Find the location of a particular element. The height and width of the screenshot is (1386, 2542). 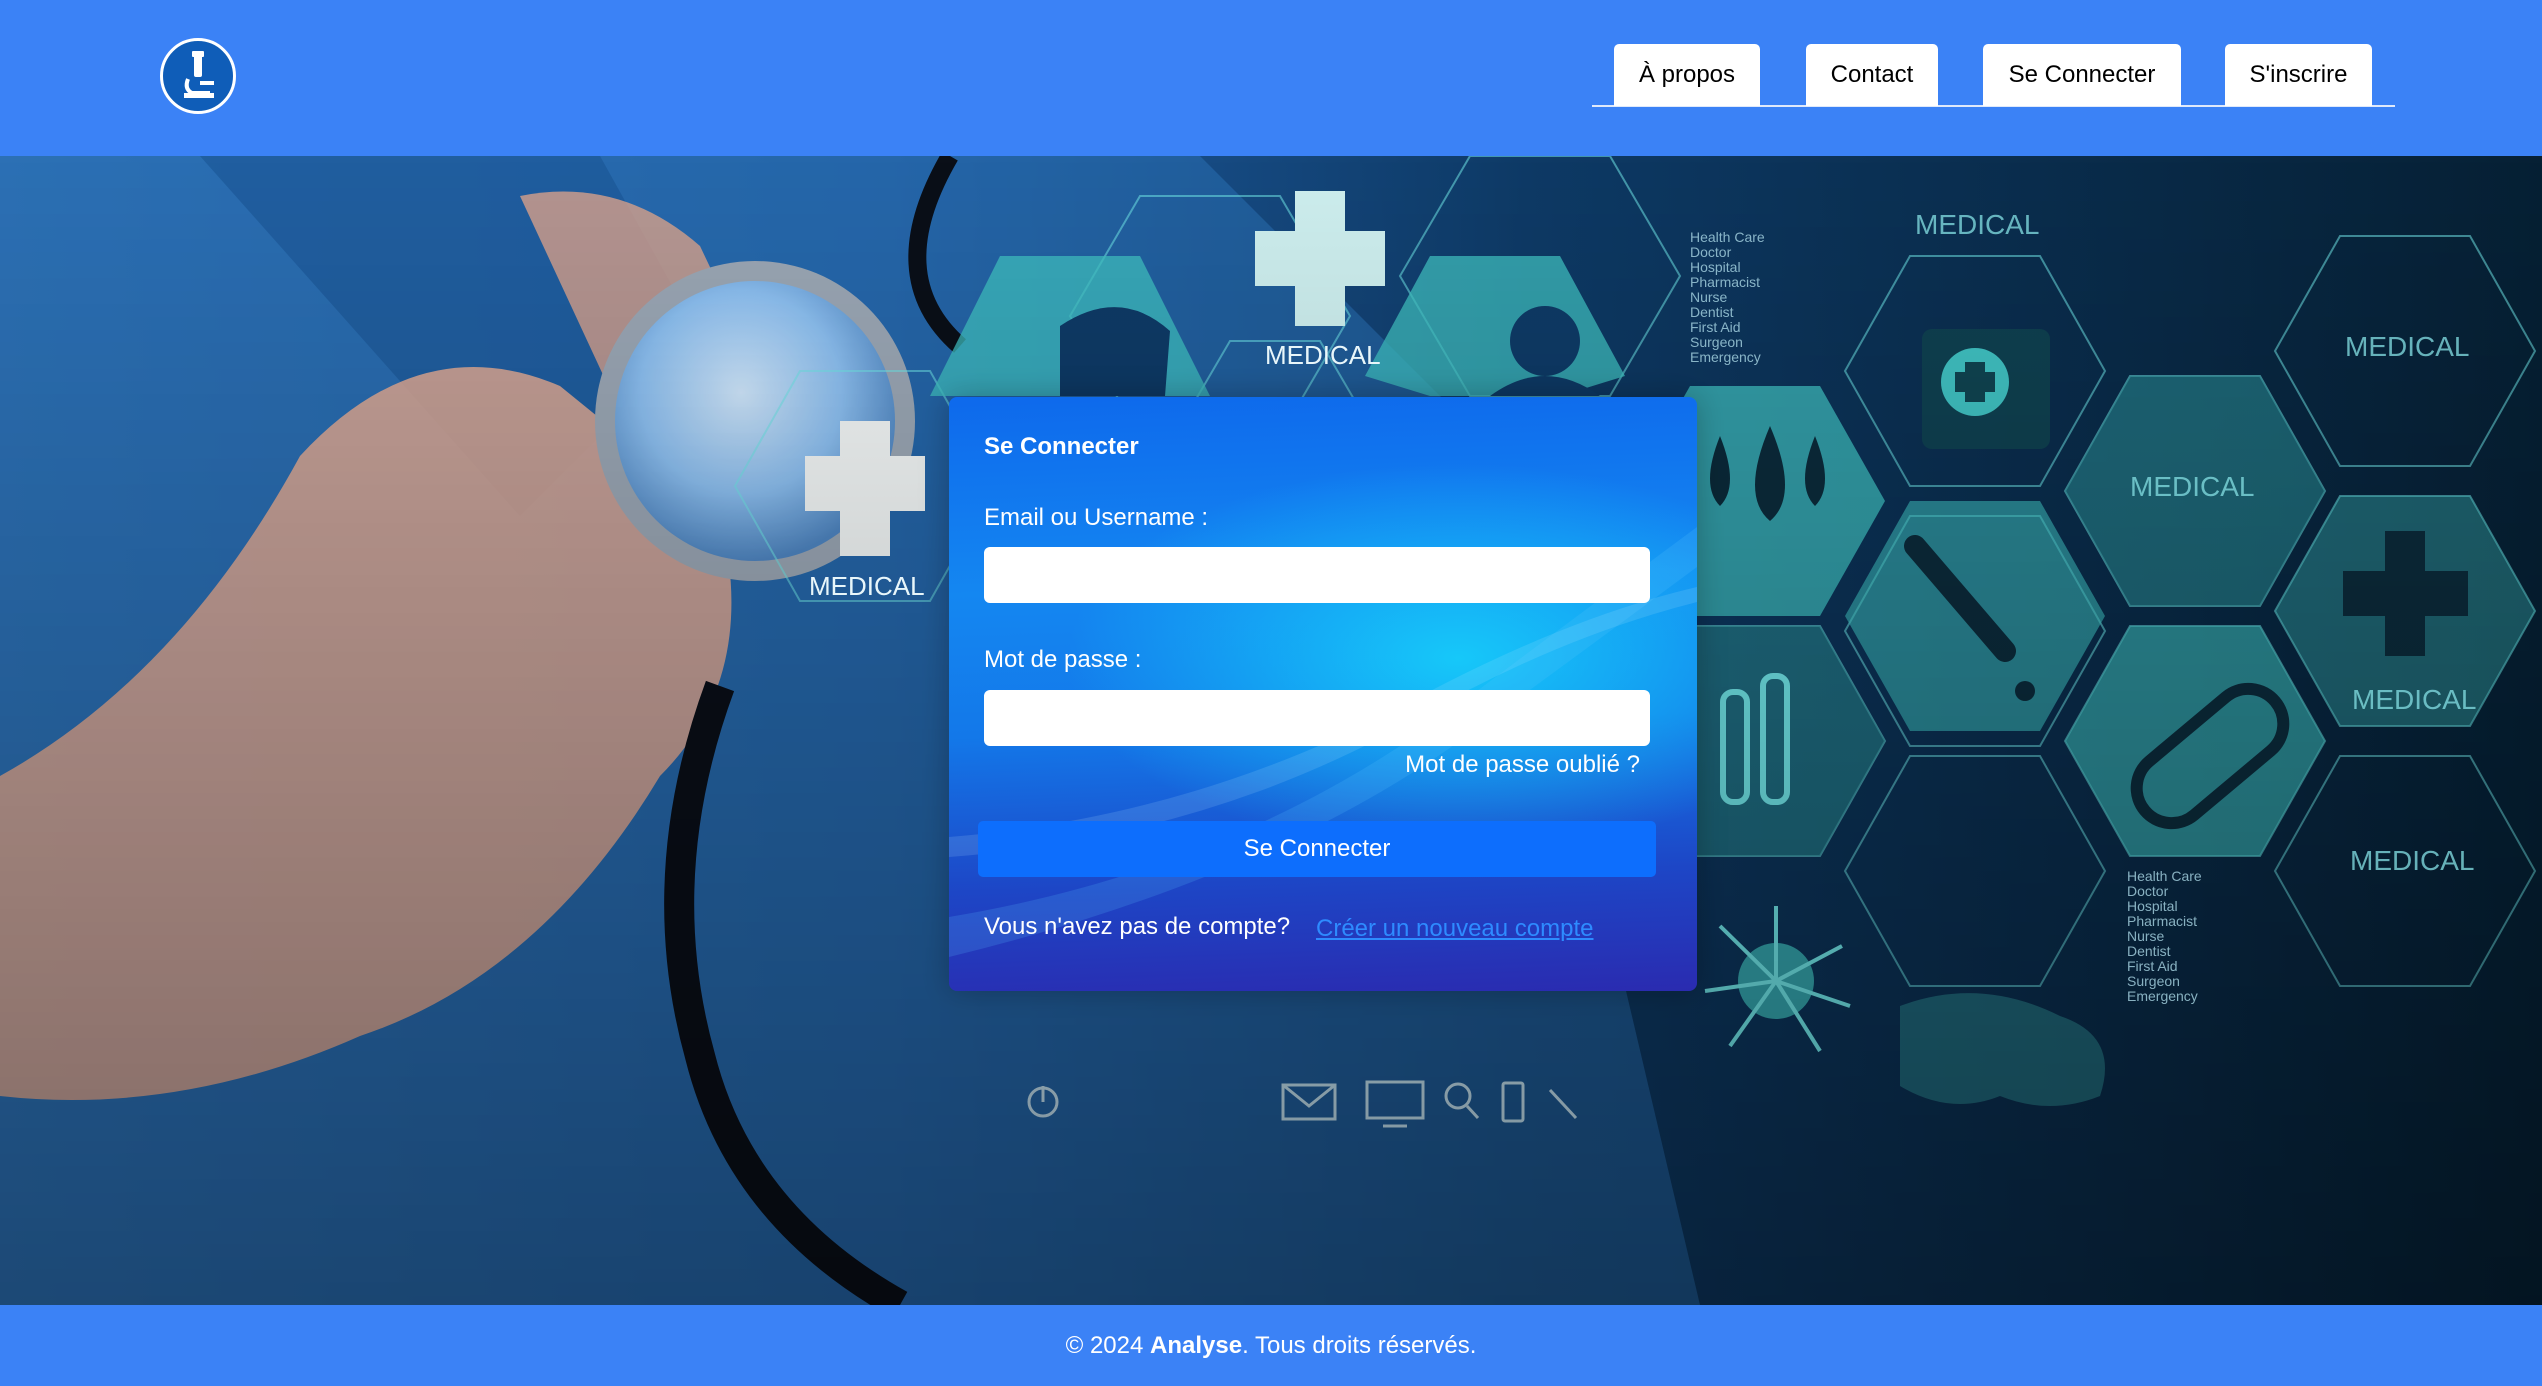

password-label: Mot de passe : is located at coordinates (1063, 659).